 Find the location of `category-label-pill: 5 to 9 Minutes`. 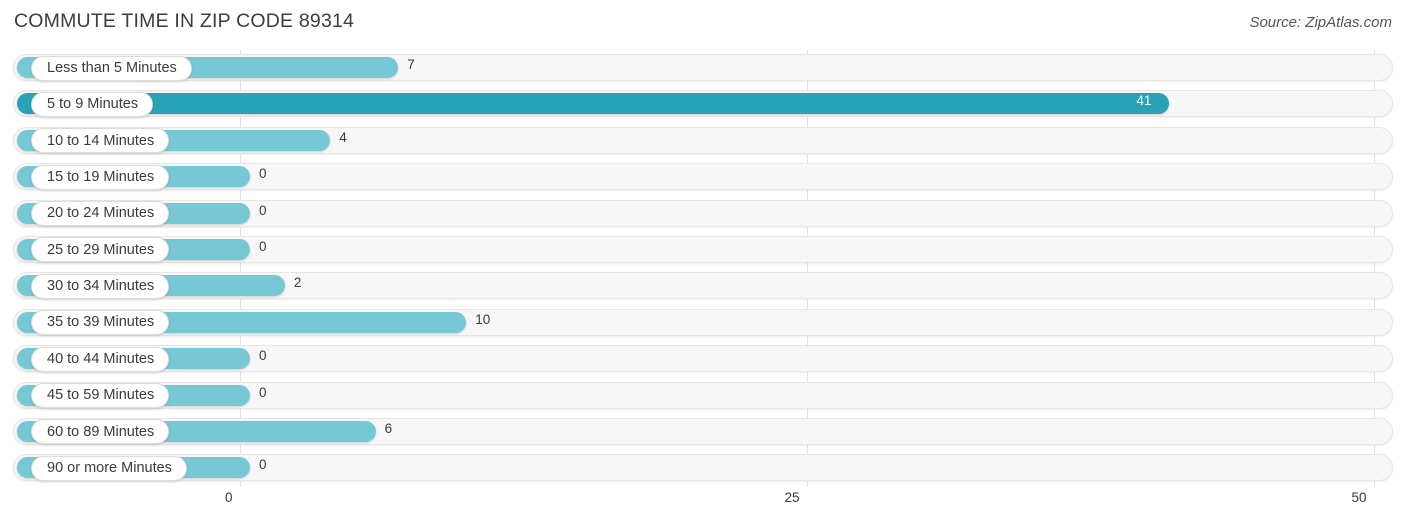

category-label-pill: 5 to 9 Minutes is located at coordinates (92, 104).